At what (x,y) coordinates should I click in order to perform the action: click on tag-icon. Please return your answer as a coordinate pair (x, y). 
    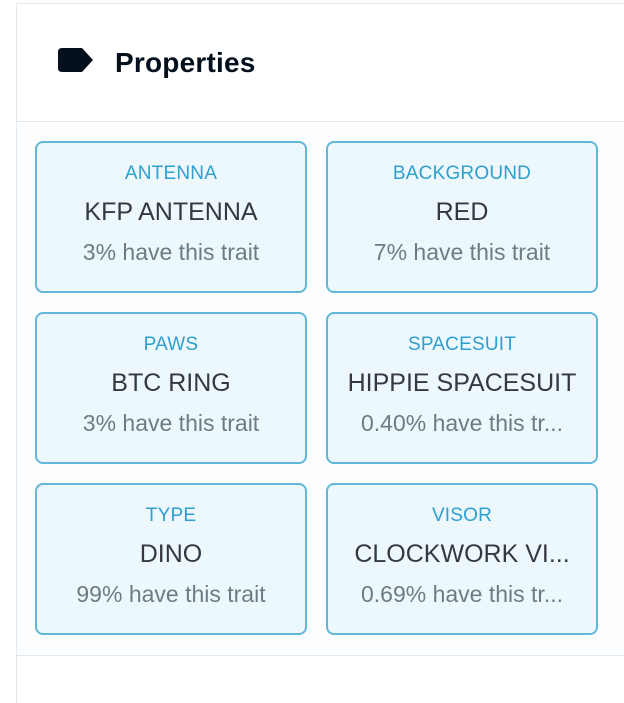
    Looking at the image, I should click on (76, 62).